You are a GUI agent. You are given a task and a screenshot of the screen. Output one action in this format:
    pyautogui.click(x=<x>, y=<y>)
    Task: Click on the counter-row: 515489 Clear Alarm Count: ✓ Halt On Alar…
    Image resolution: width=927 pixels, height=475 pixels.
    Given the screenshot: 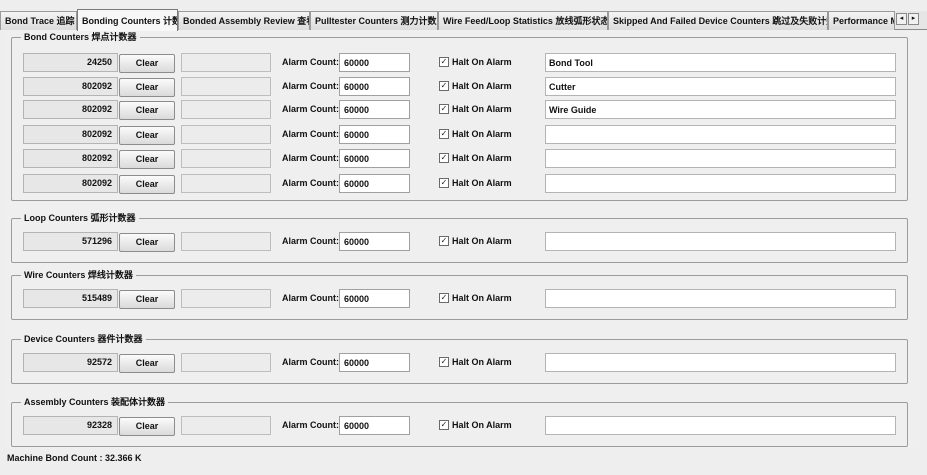 What is the action you would take?
    pyautogui.click(x=460, y=299)
    